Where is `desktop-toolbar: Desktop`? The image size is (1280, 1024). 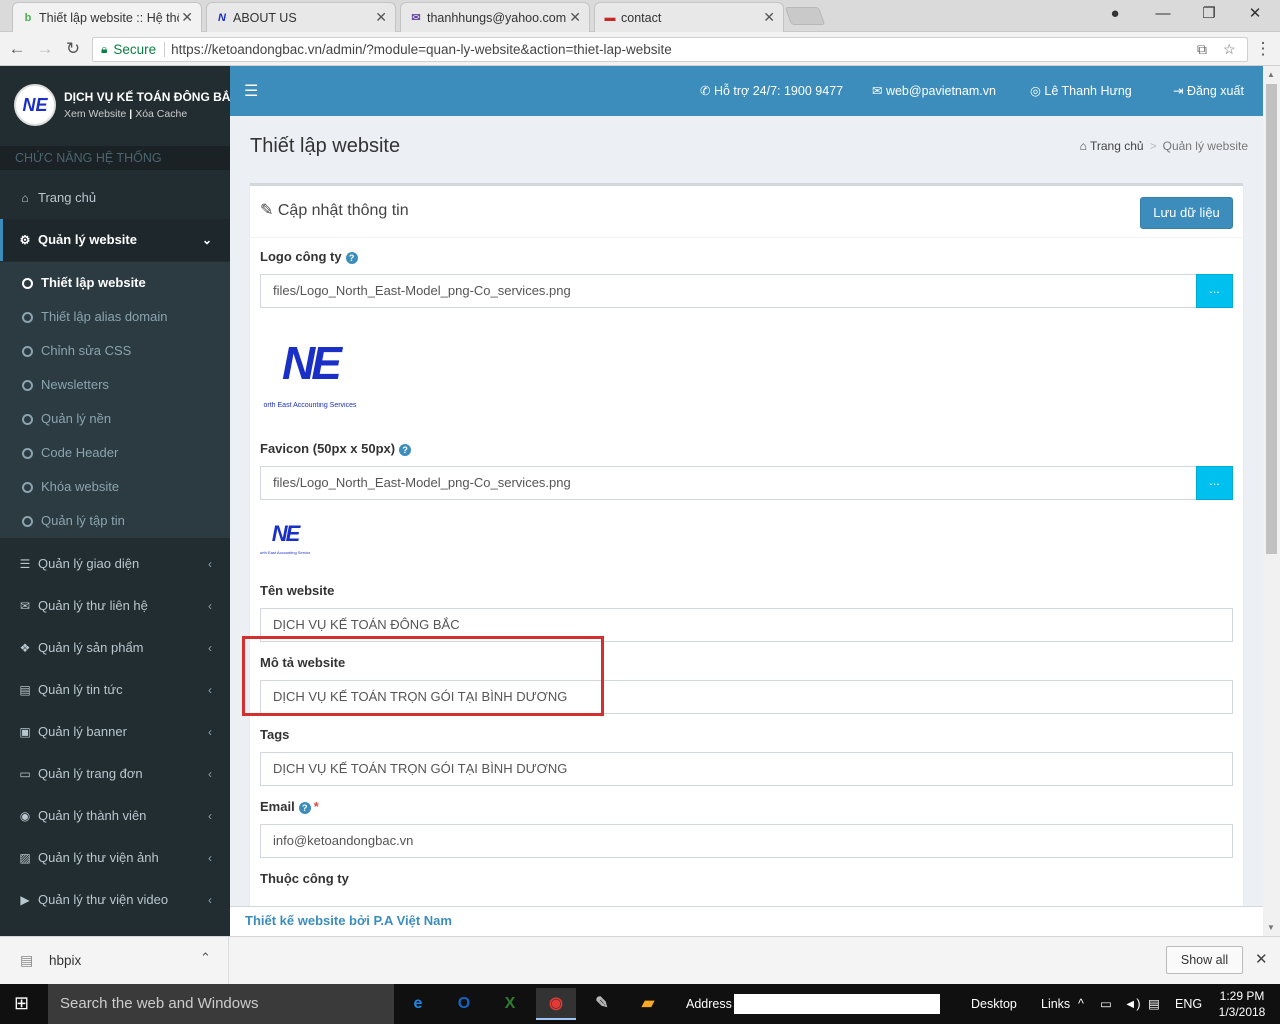
desktop-toolbar: Desktop is located at coordinates (994, 1004).